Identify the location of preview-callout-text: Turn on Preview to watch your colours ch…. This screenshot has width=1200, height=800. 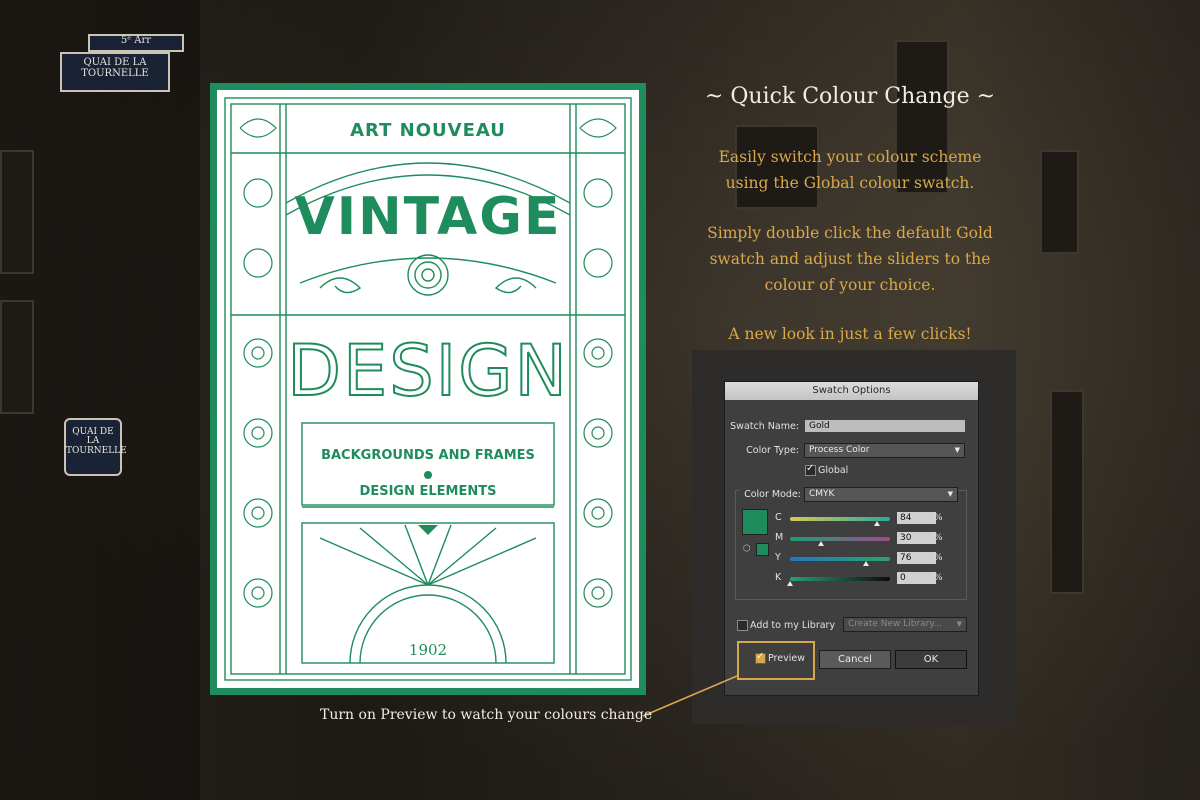
(486, 715).